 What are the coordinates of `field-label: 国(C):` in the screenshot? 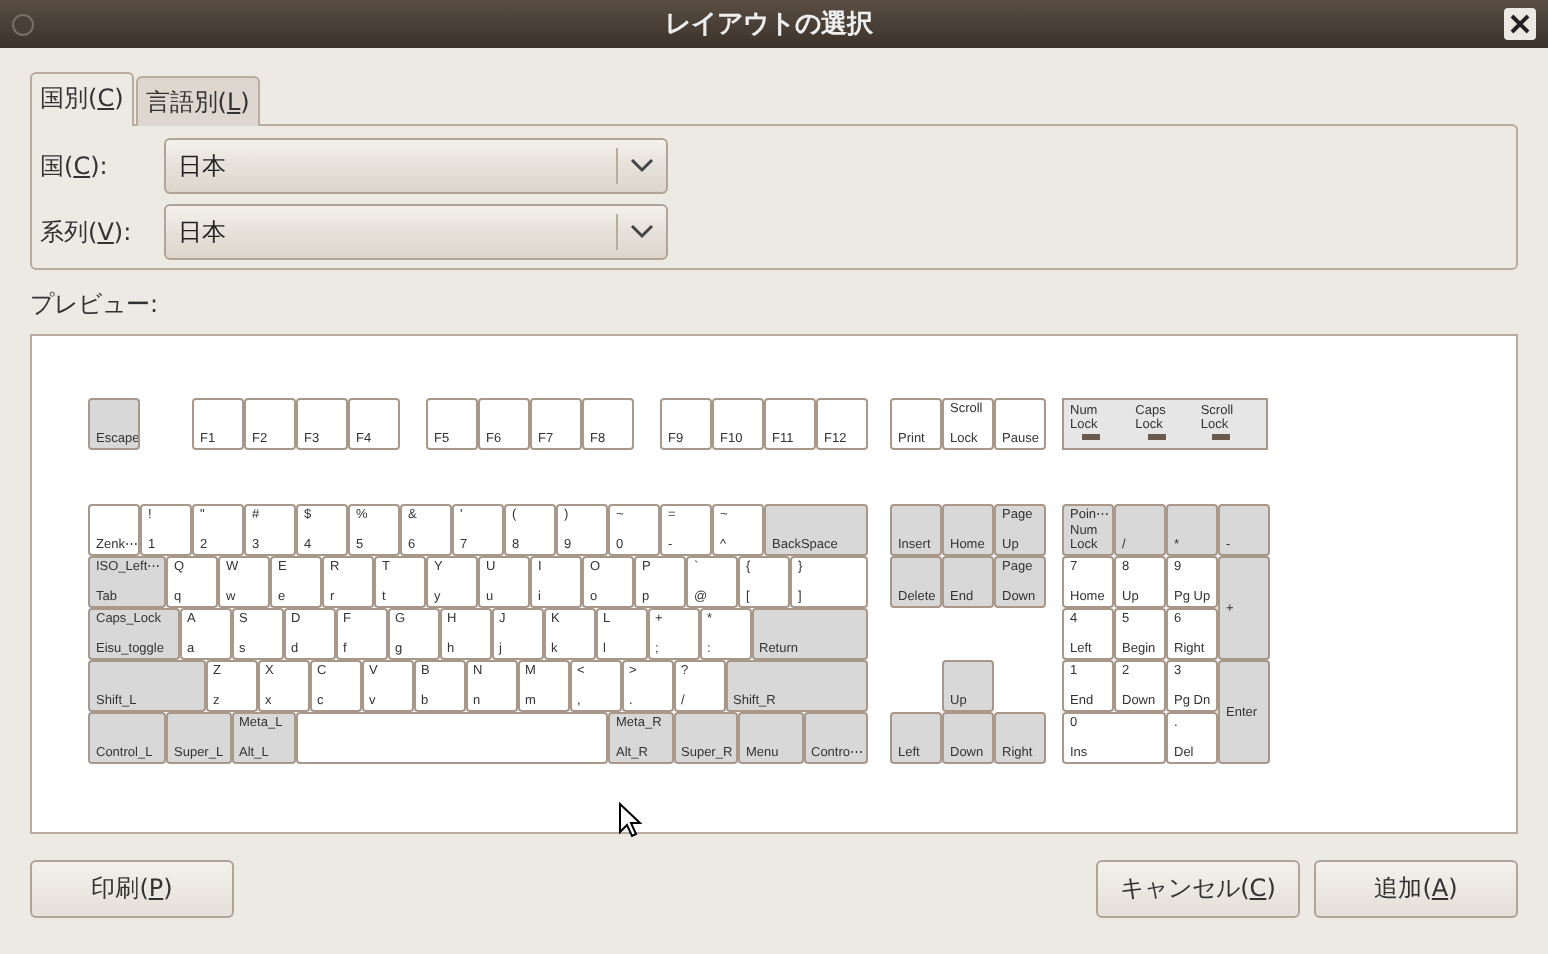 It's located at (75, 166).